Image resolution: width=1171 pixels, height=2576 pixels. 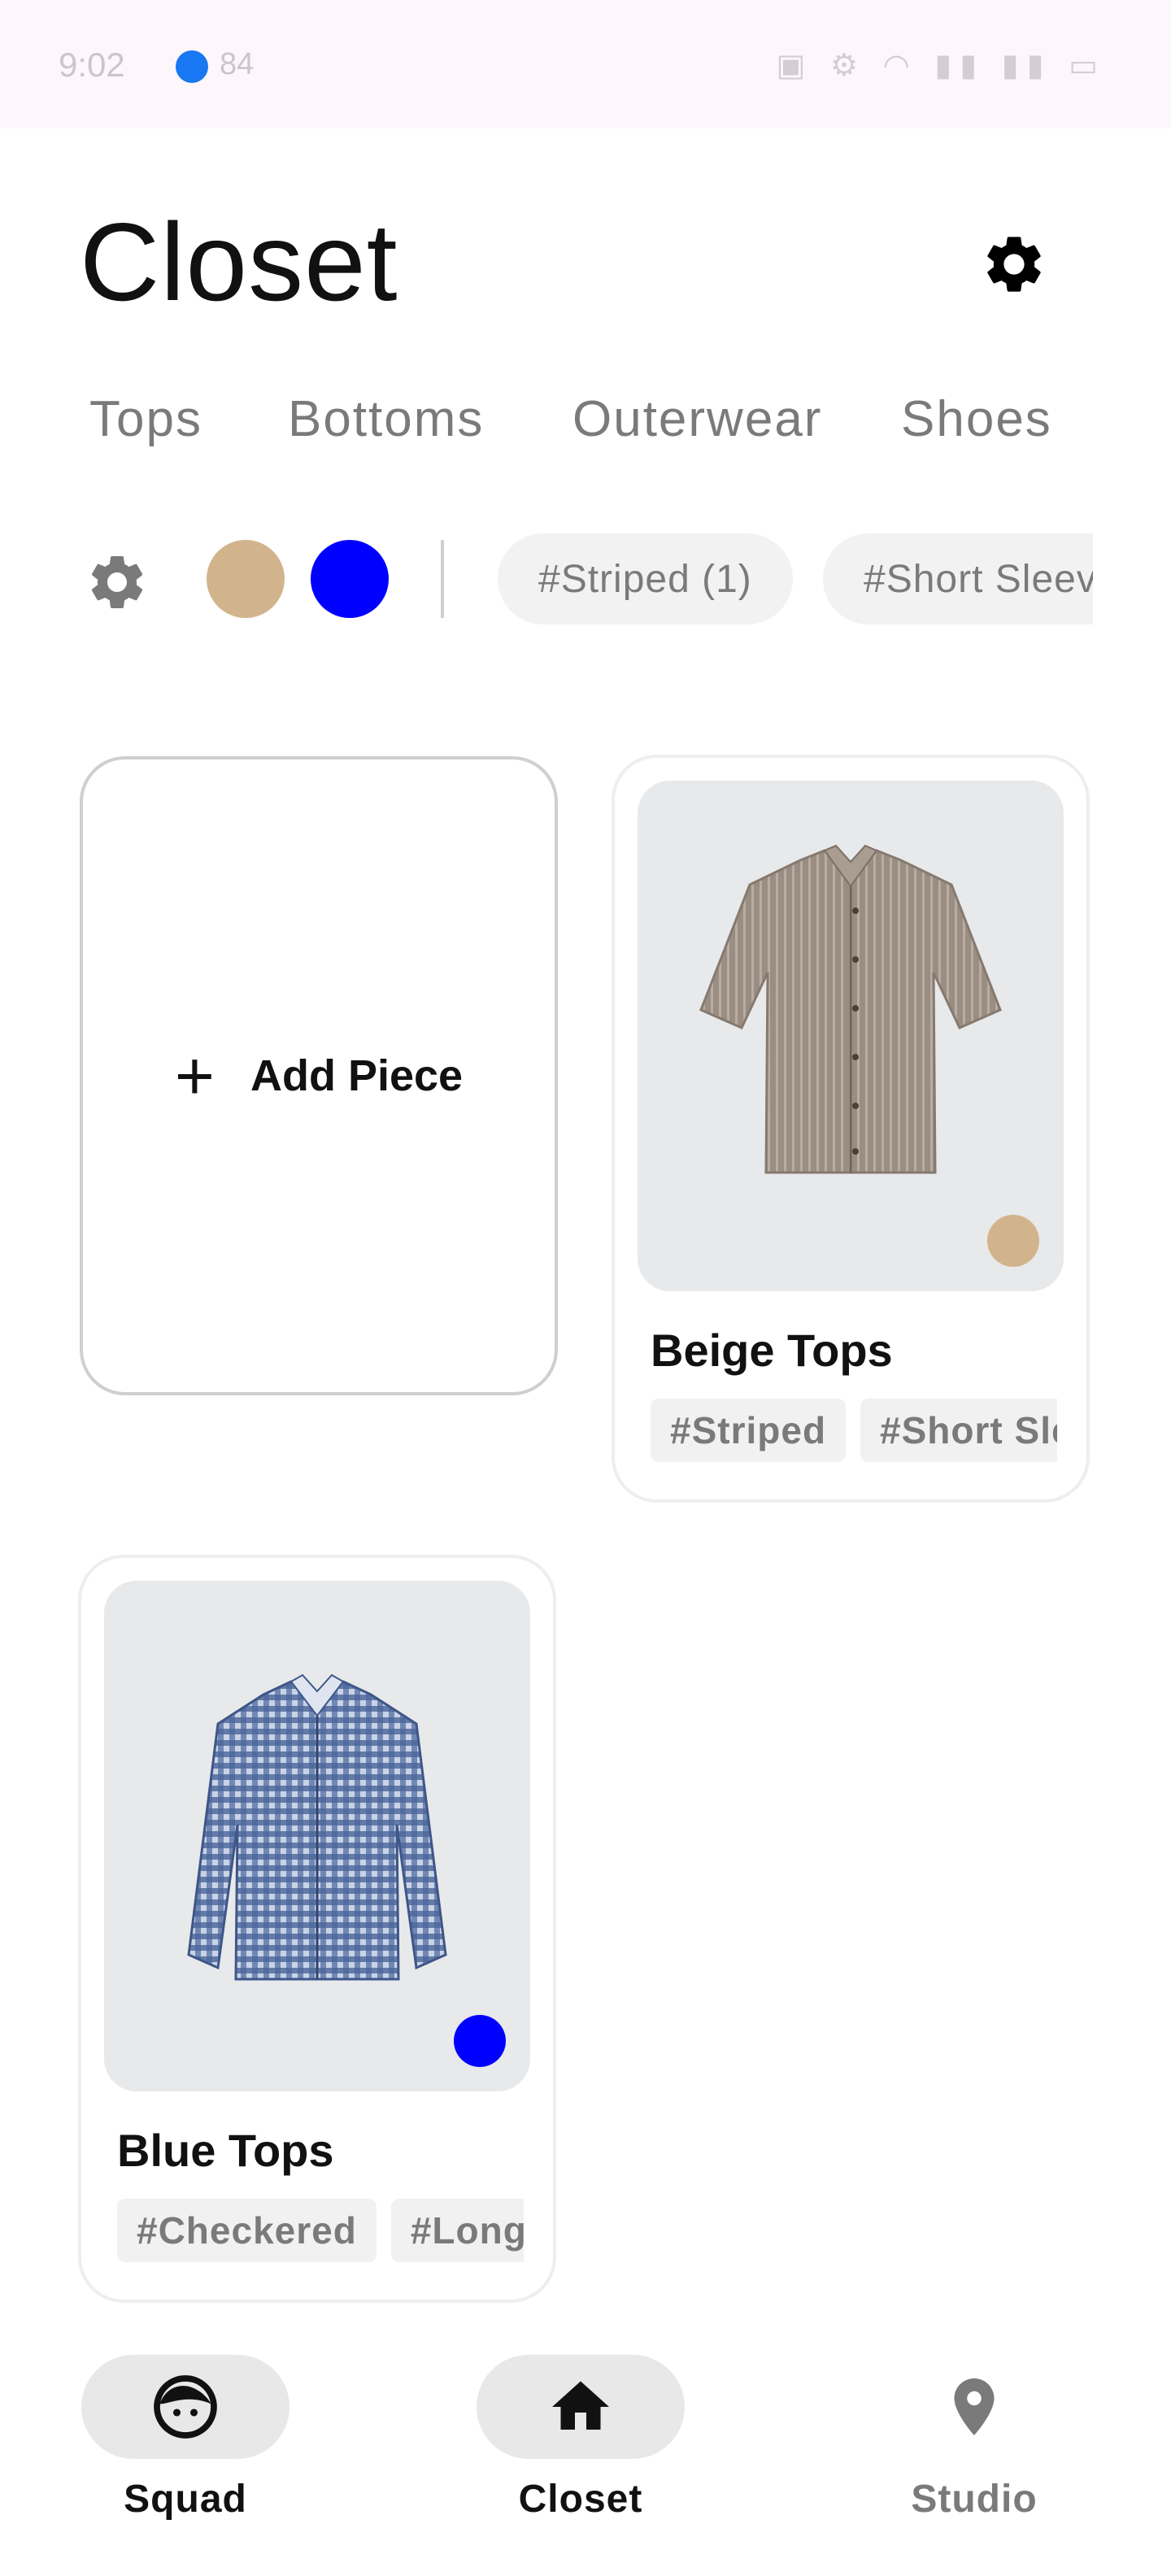 What do you see at coordinates (194, 1076) in the screenshot?
I see `plus-icon: +` at bounding box center [194, 1076].